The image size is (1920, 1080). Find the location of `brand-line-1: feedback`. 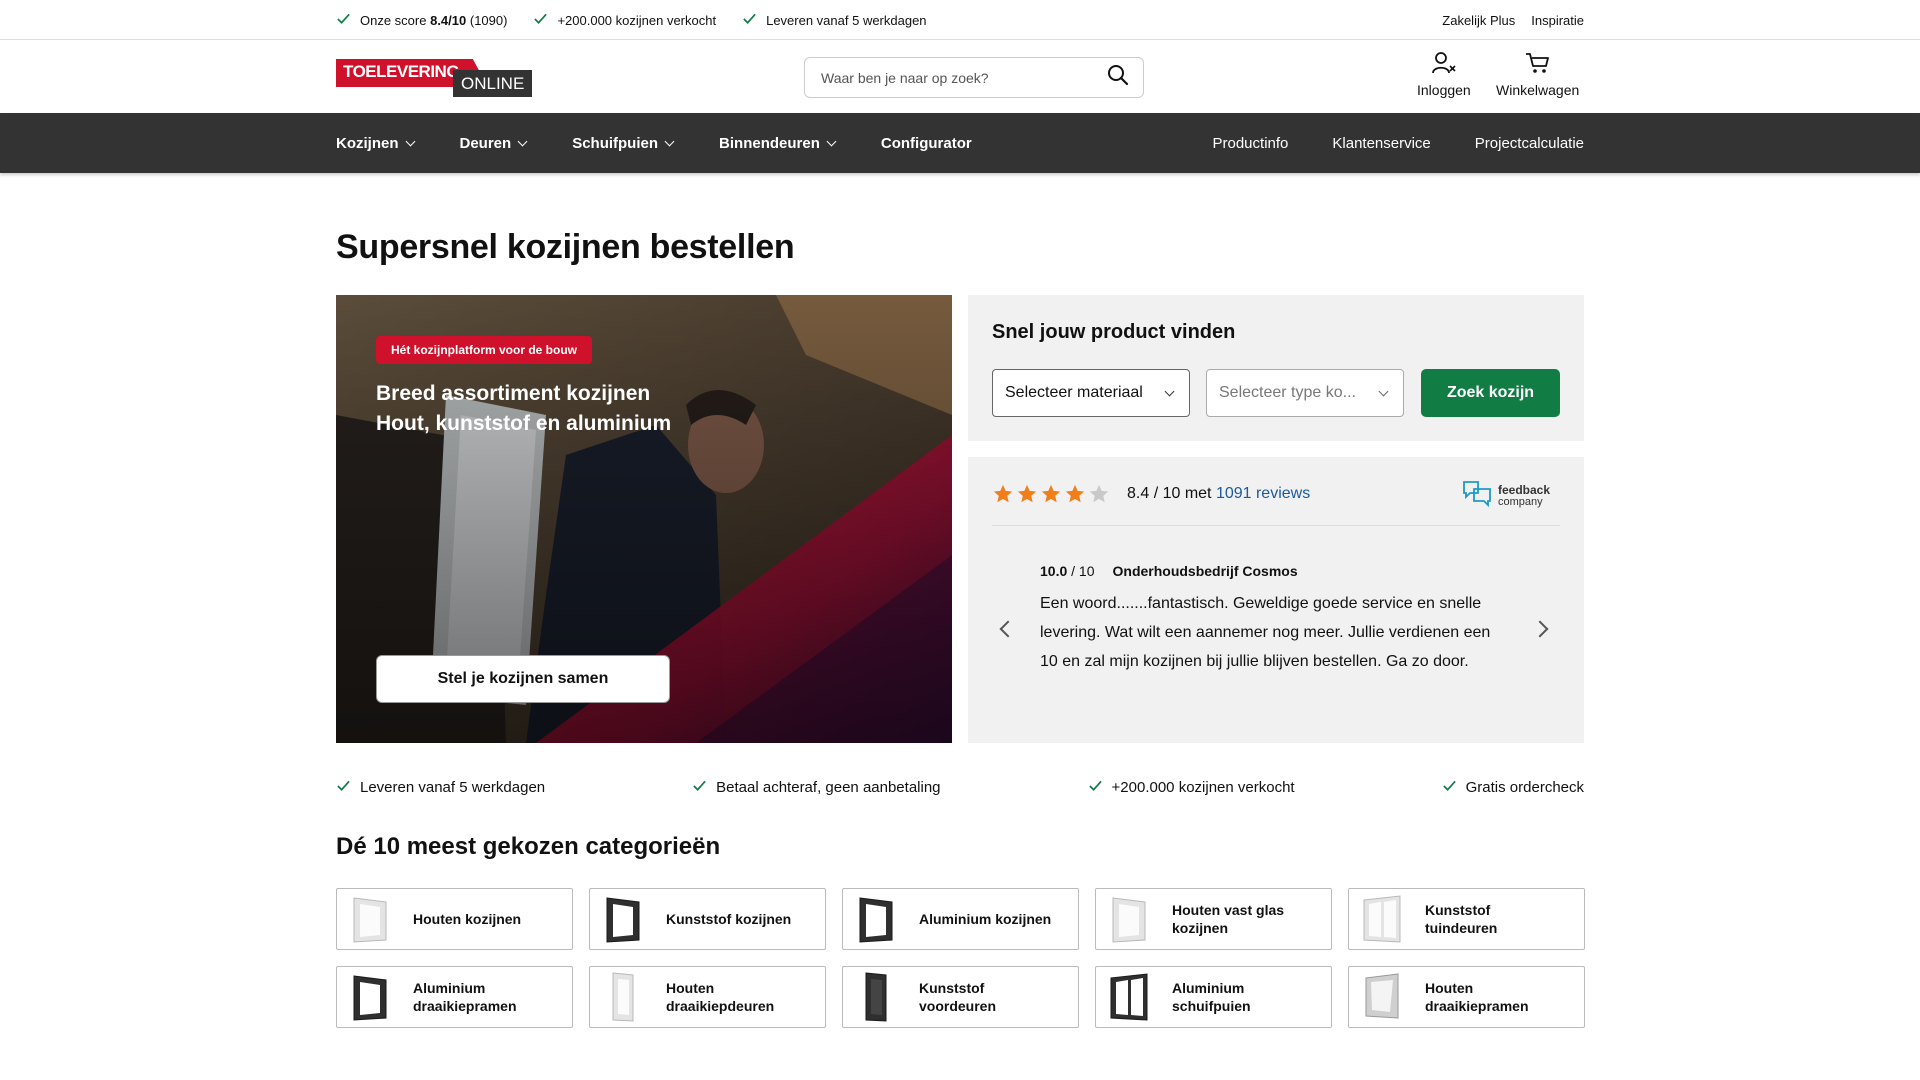

brand-line-1: feedback is located at coordinates (1524, 489).